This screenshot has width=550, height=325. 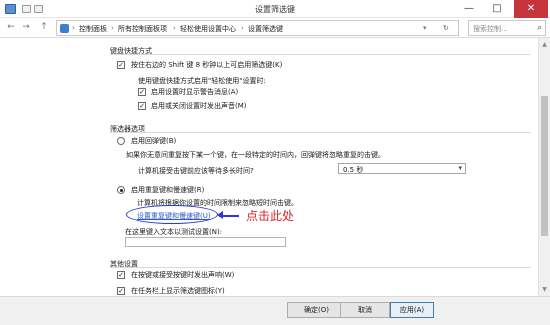 I want to click on search-icon: ⌕, so click(x=539, y=28).